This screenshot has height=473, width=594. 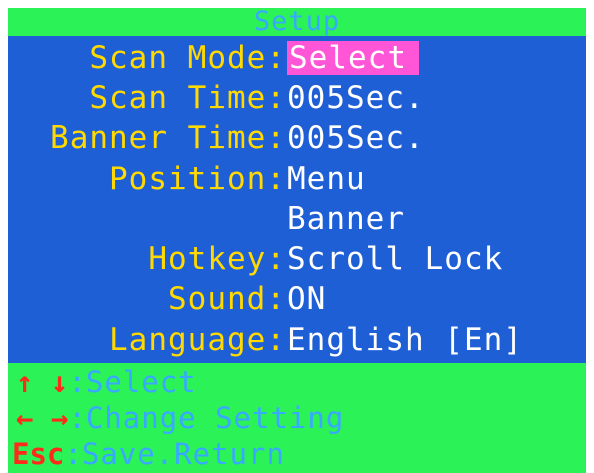 I want to click on setting-value-scan-time: 005Sec., so click(x=356, y=98).